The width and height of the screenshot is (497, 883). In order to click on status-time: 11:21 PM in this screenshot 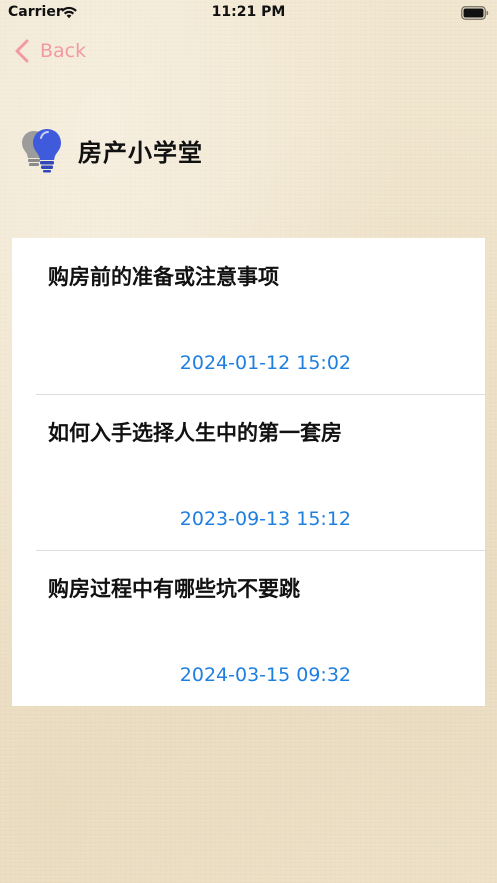, I will do `click(248, 12)`.